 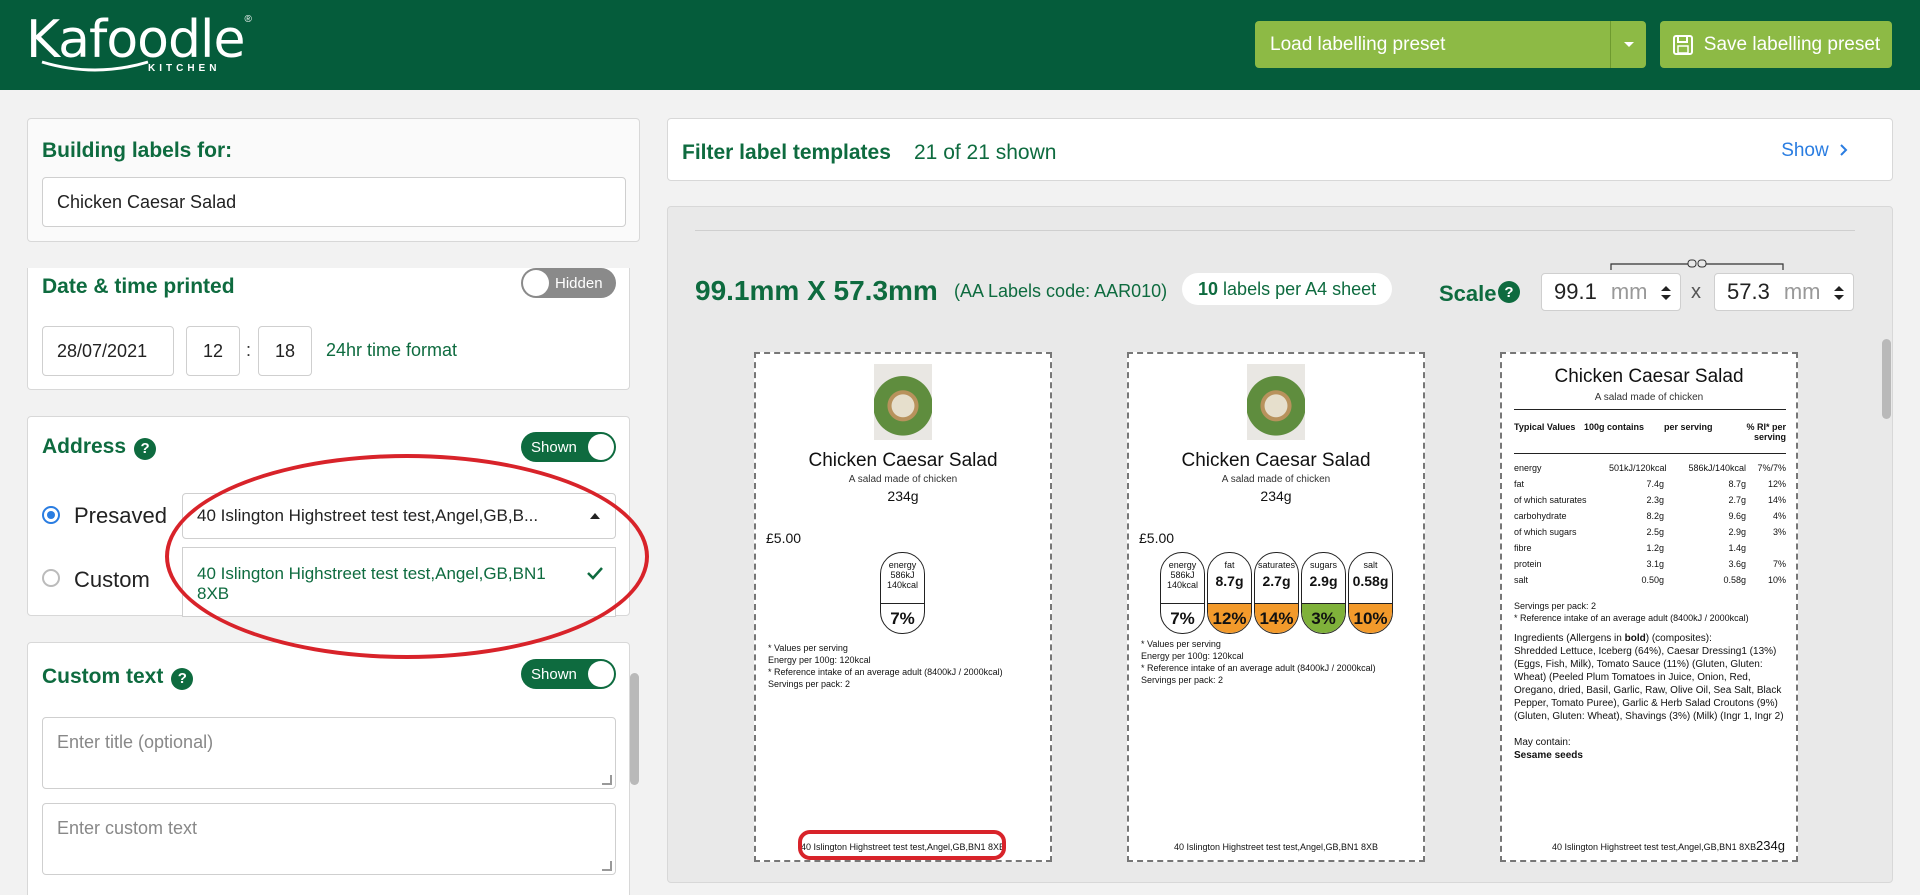 What do you see at coordinates (1697, 264) in the screenshot?
I see `link-dimensions-icon` at bounding box center [1697, 264].